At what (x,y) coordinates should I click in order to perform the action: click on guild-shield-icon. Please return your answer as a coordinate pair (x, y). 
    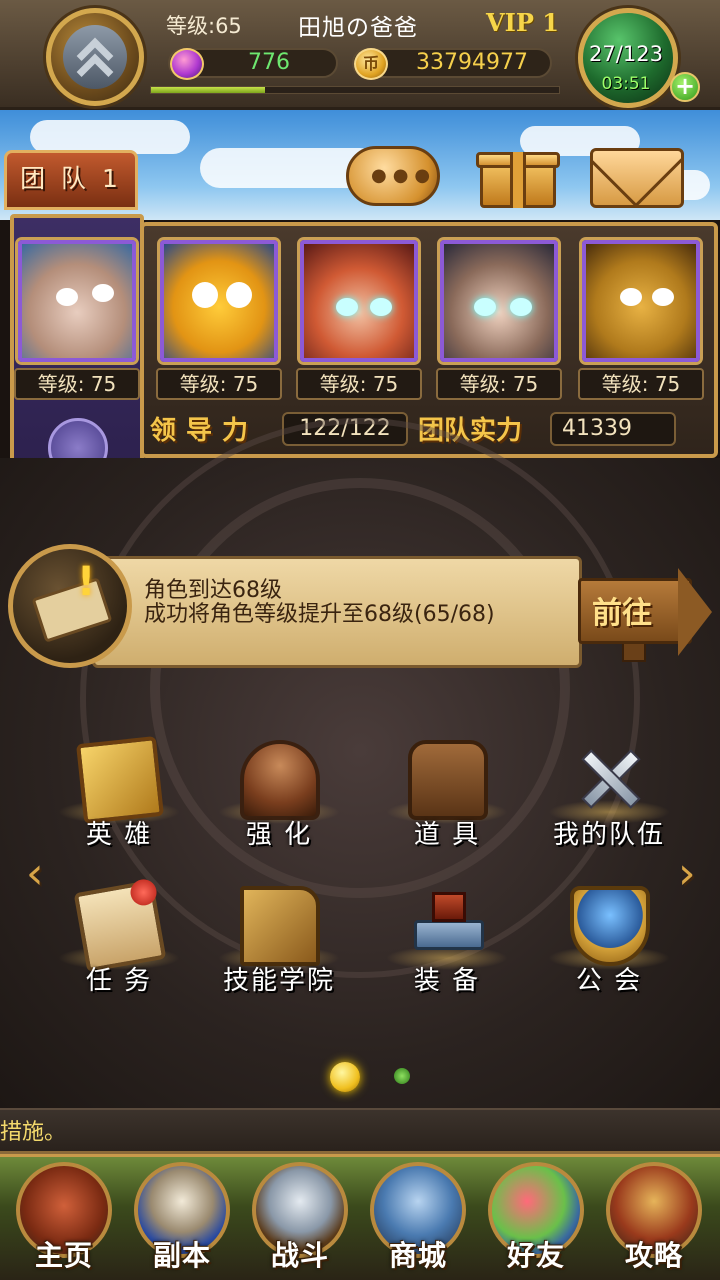
    Looking at the image, I should click on (610, 926).